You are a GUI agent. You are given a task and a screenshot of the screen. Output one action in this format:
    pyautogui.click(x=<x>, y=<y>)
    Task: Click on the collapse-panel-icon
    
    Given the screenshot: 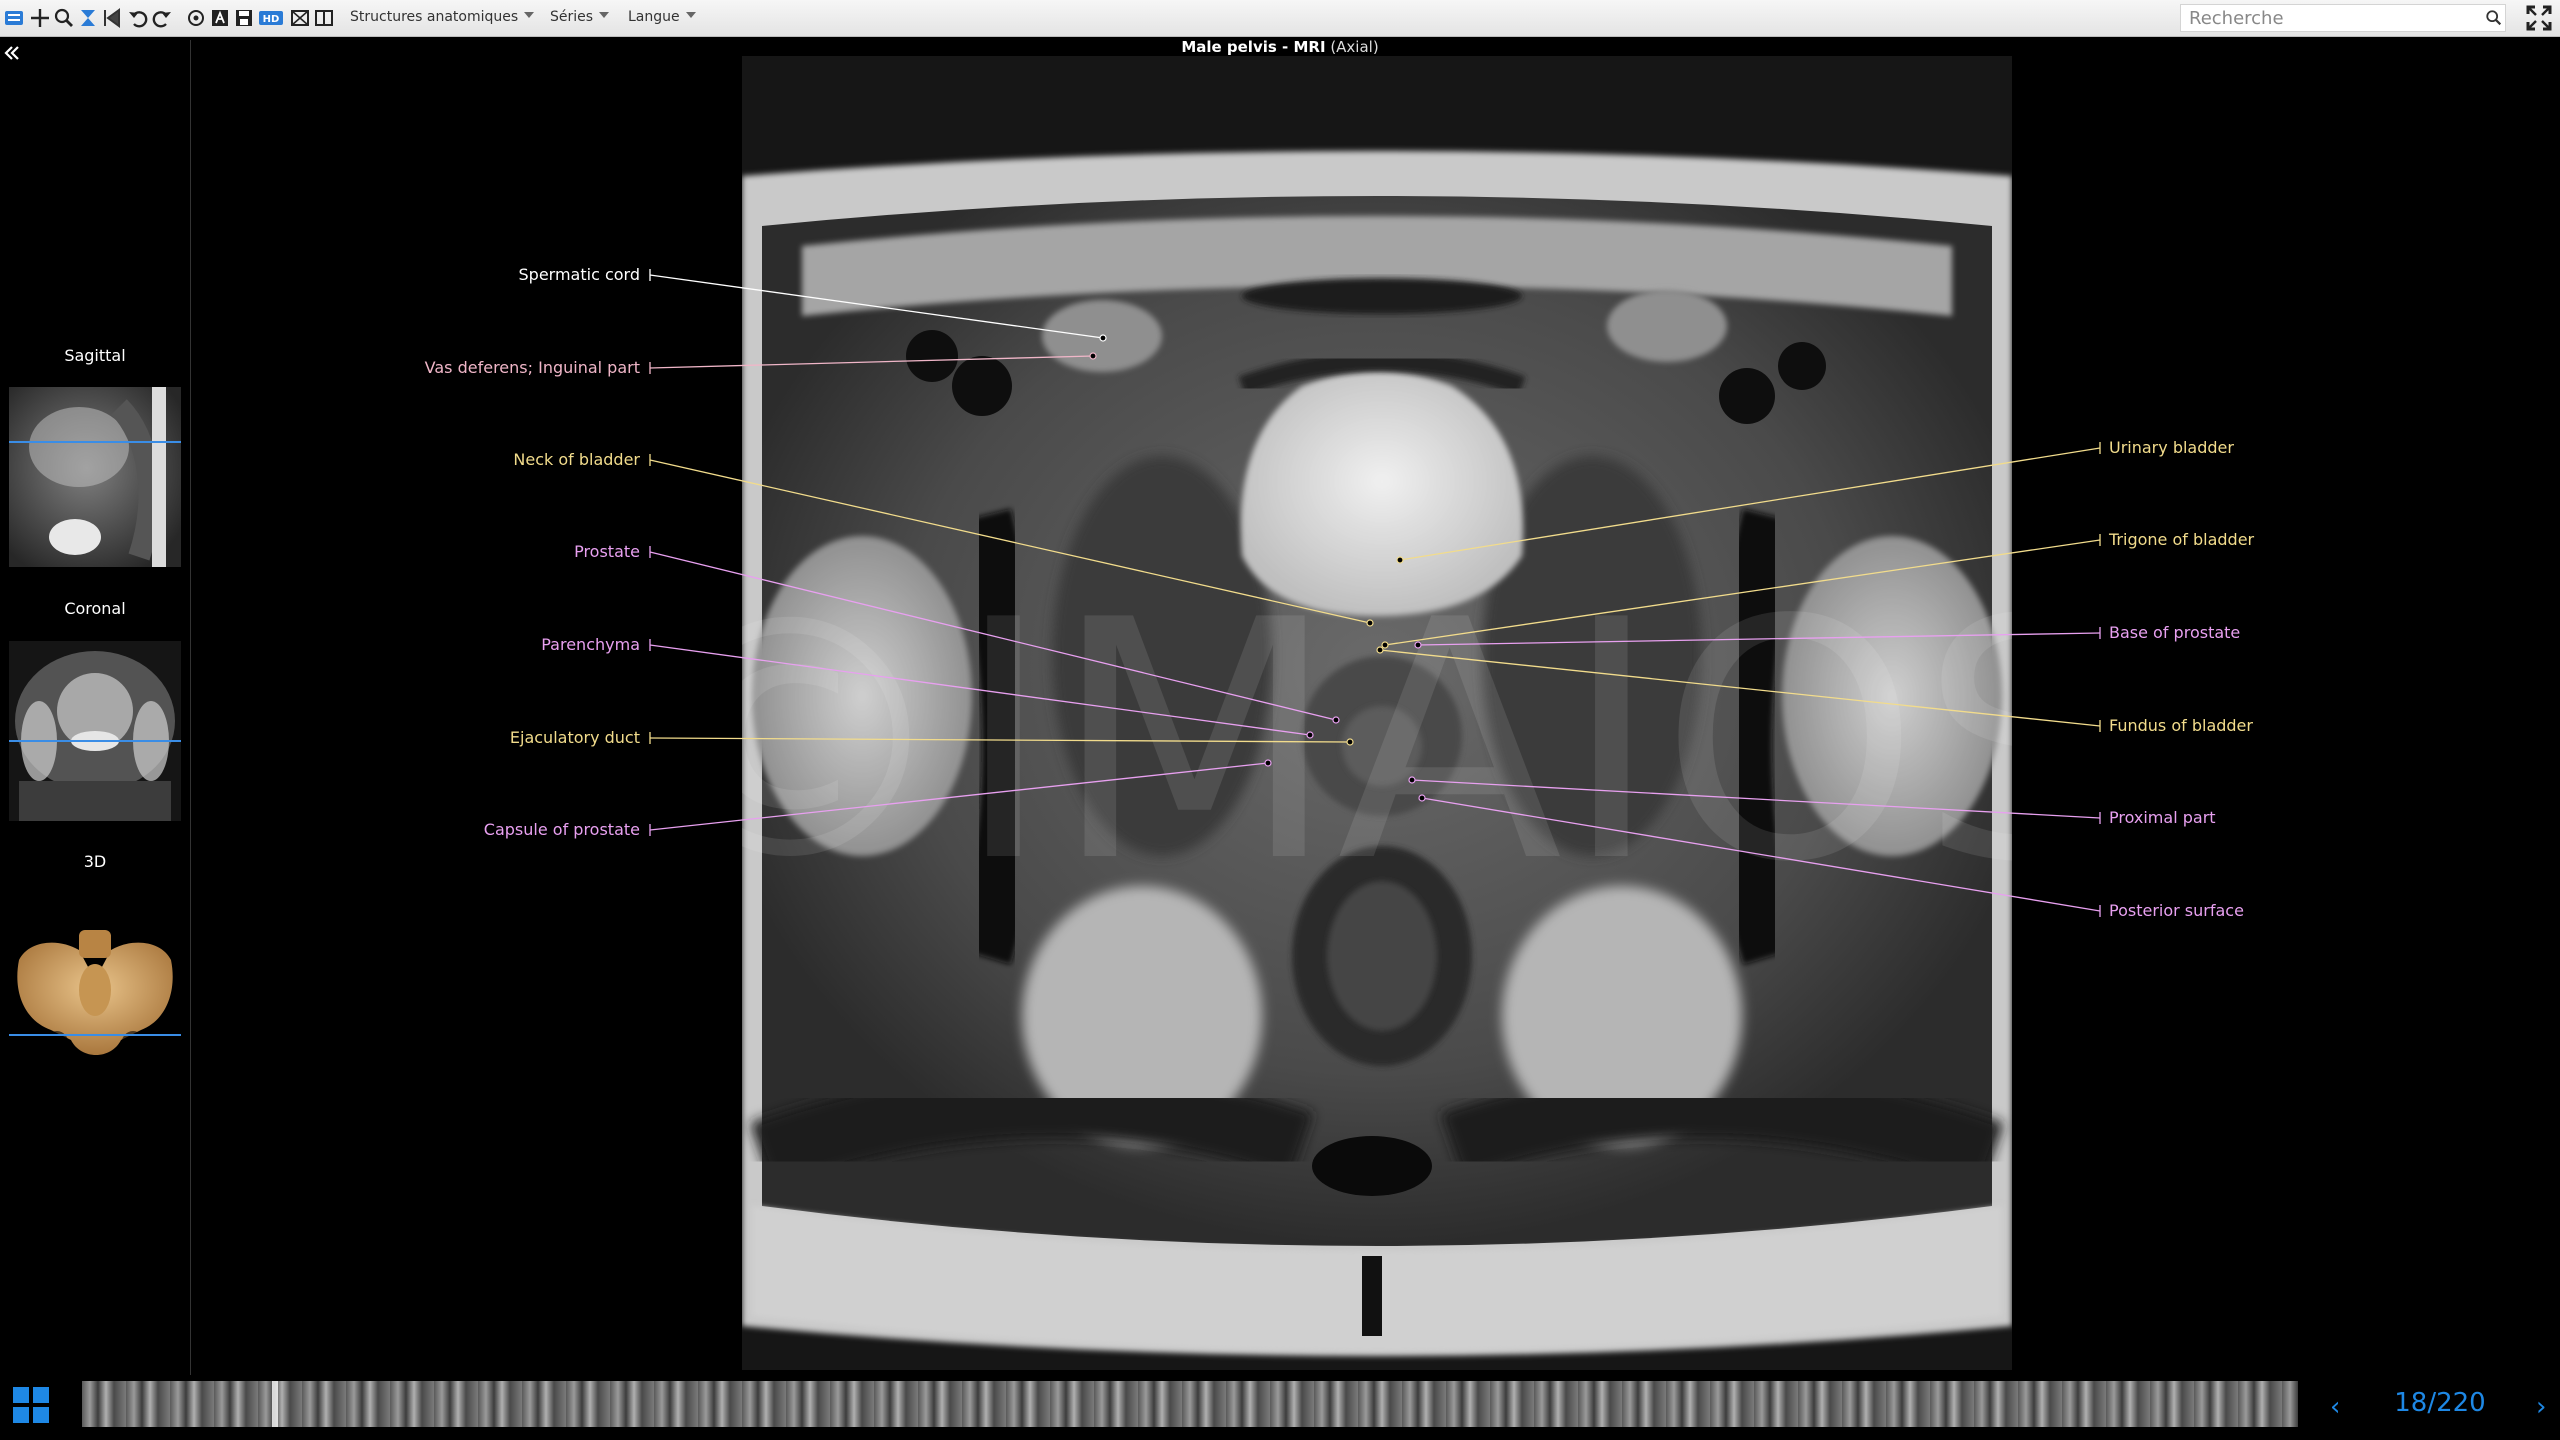 What is the action you would take?
    pyautogui.click(x=12, y=53)
    